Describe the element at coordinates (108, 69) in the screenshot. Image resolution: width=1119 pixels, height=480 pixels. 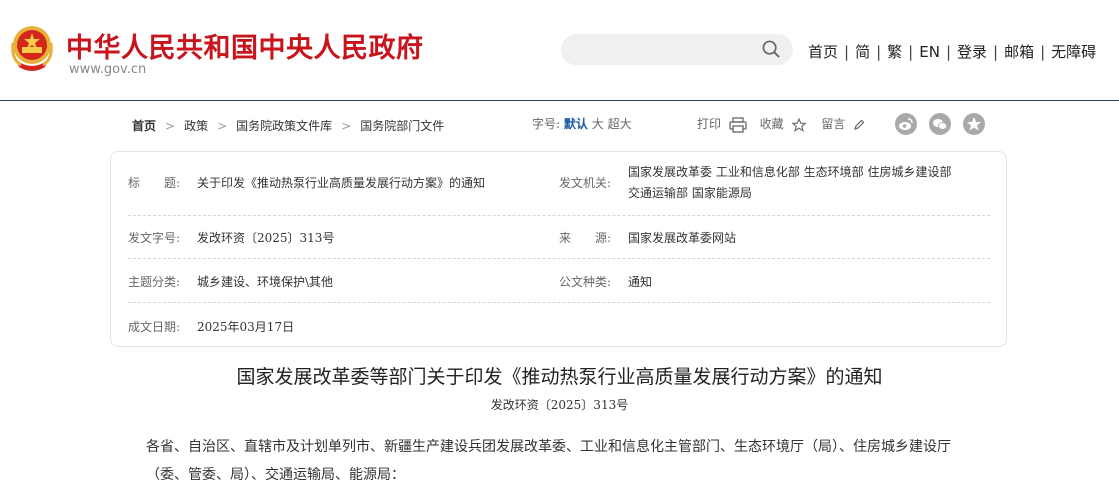
I see `site-domain: www.gov.cn` at that location.